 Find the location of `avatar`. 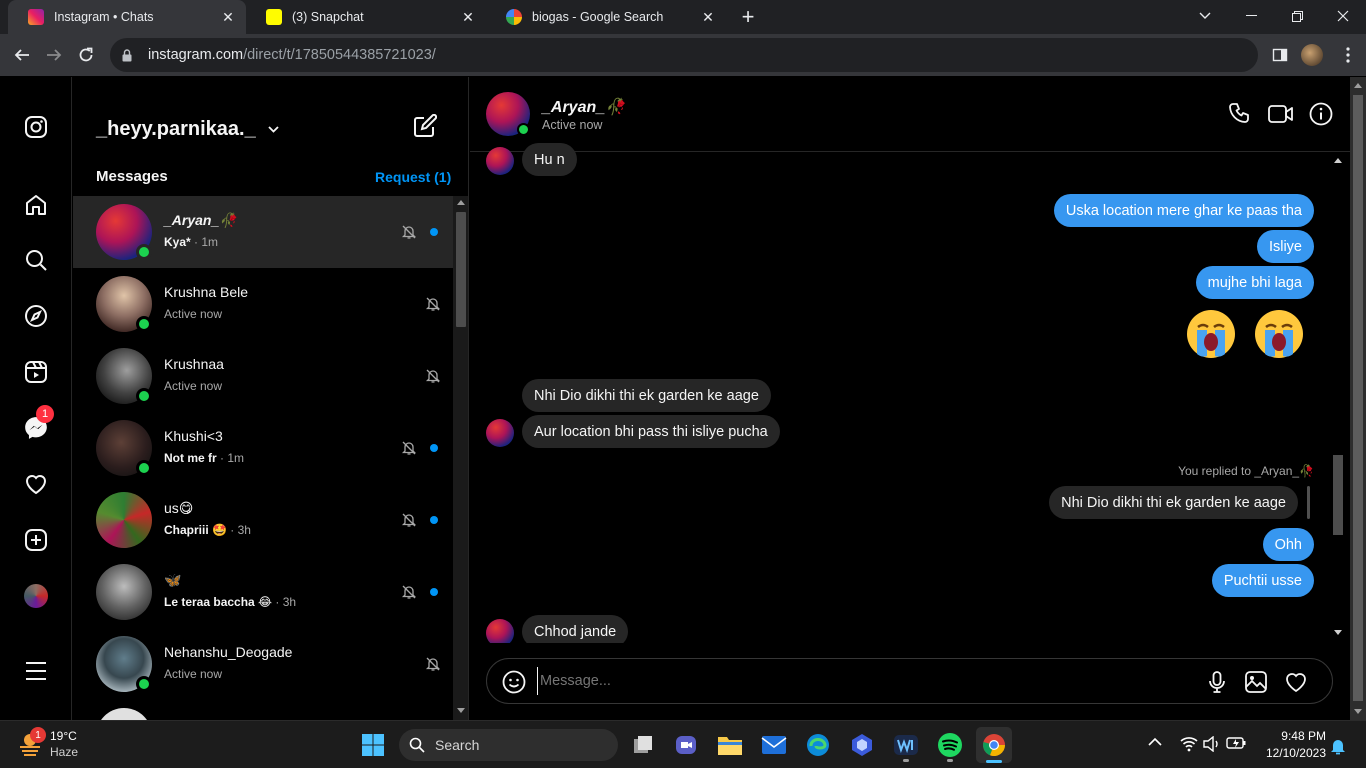

avatar is located at coordinates (124, 592).